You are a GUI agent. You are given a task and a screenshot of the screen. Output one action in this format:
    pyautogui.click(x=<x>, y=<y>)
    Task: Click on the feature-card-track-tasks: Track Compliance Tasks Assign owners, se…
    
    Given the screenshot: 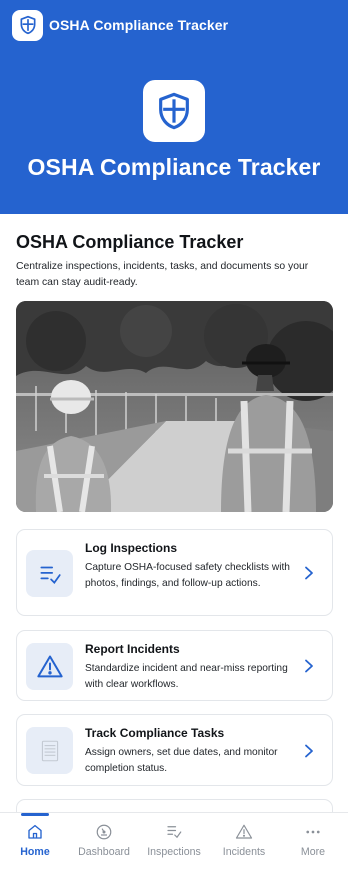 What is the action you would take?
    pyautogui.click(x=174, y=750)
    